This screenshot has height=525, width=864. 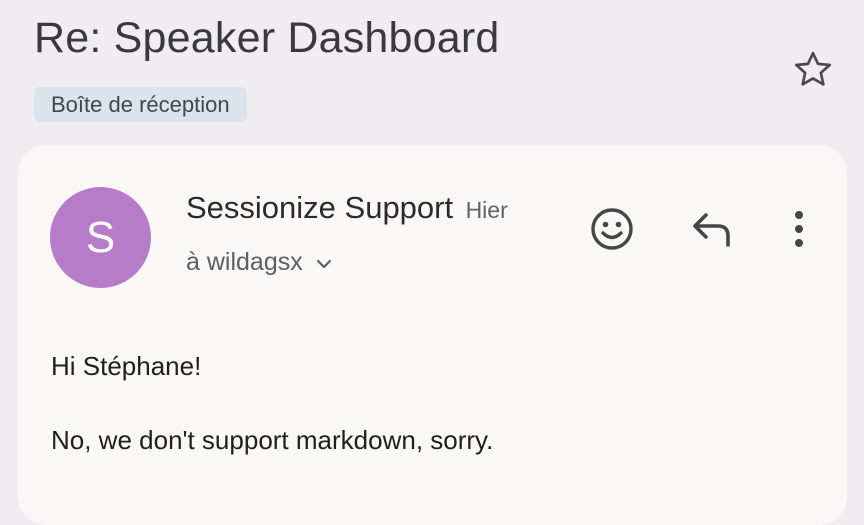 What do you see at coordinates (323, 264) in the screenshot?
I see `chevron-down-icon` at bounding box center [323, 264].